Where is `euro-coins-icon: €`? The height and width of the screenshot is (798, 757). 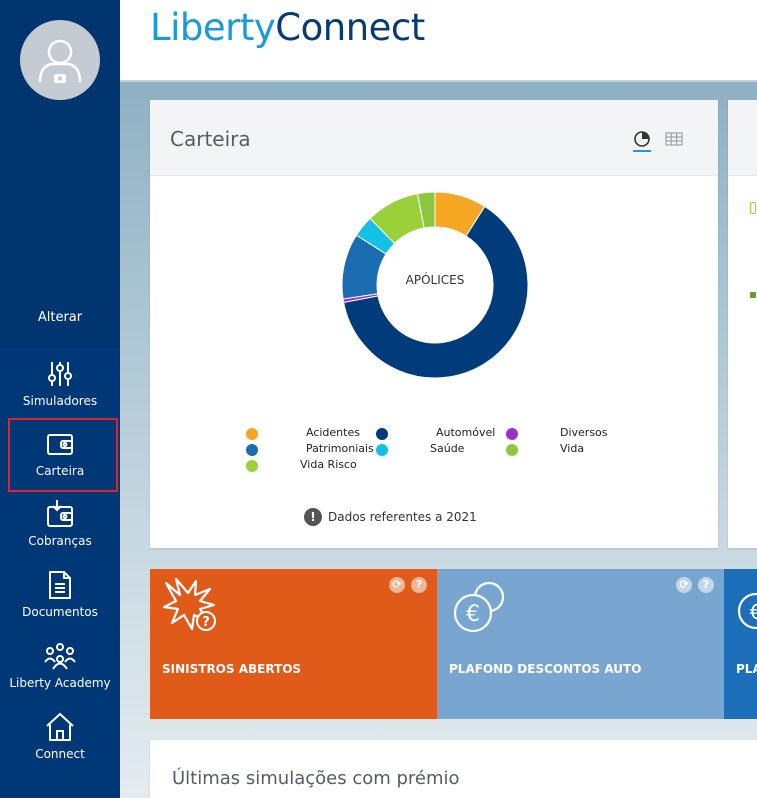
euro-coins-icon: € is located at coordinates (479, 607).